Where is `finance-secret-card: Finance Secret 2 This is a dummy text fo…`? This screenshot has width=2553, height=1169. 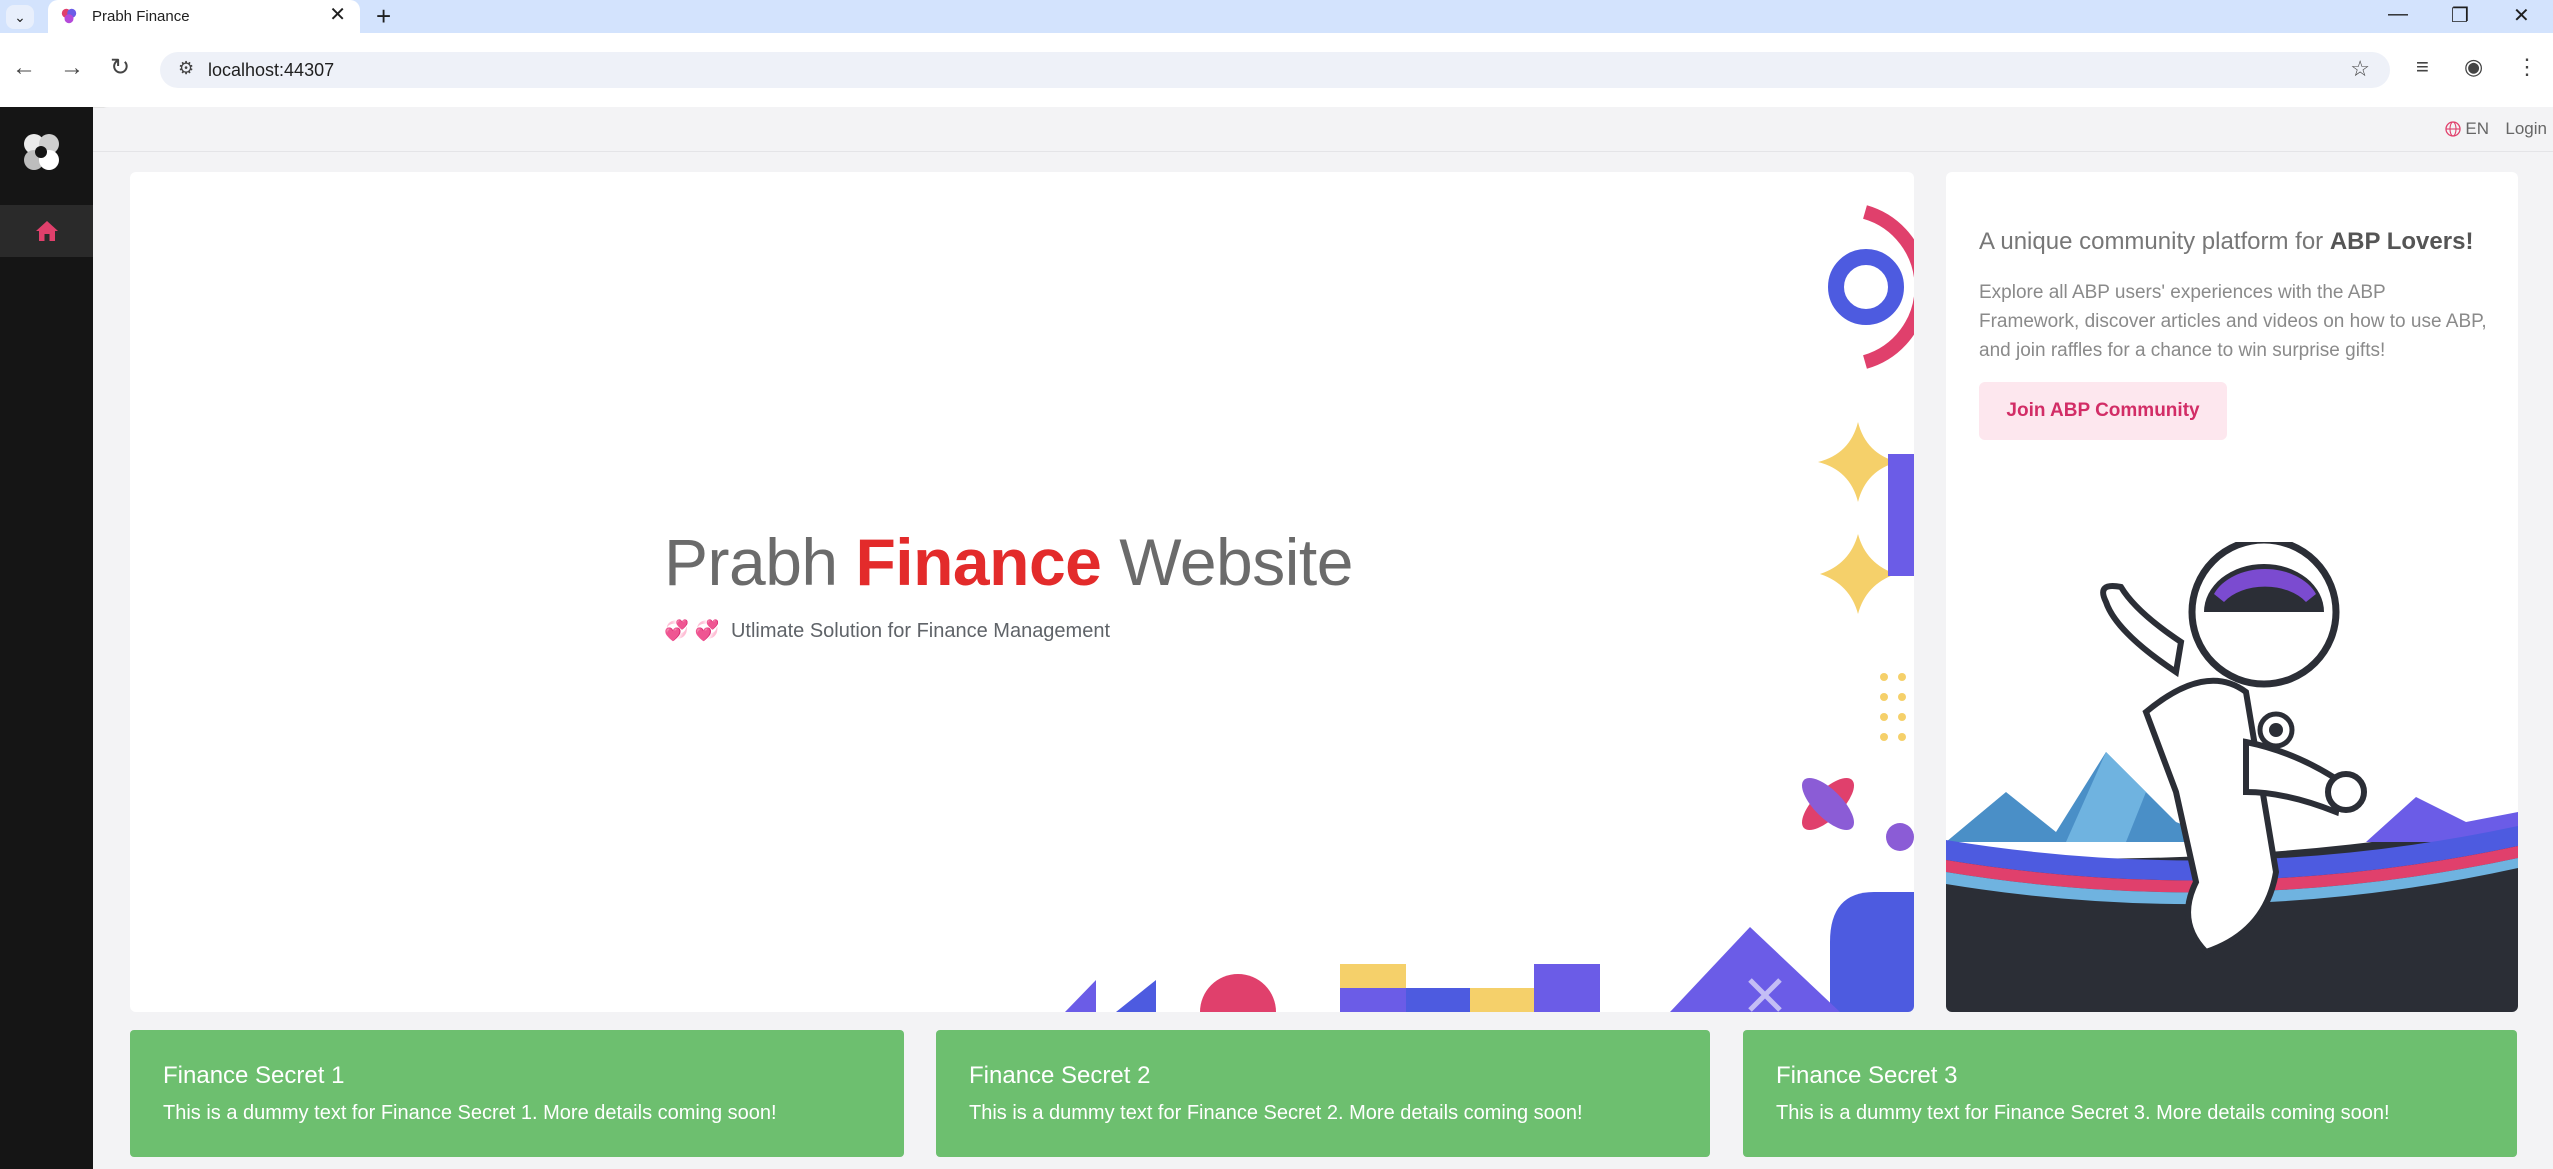
finance-secret-card: Finance Secret 2 This is a dummy text fo… is located at coordinates (1323, 1093).